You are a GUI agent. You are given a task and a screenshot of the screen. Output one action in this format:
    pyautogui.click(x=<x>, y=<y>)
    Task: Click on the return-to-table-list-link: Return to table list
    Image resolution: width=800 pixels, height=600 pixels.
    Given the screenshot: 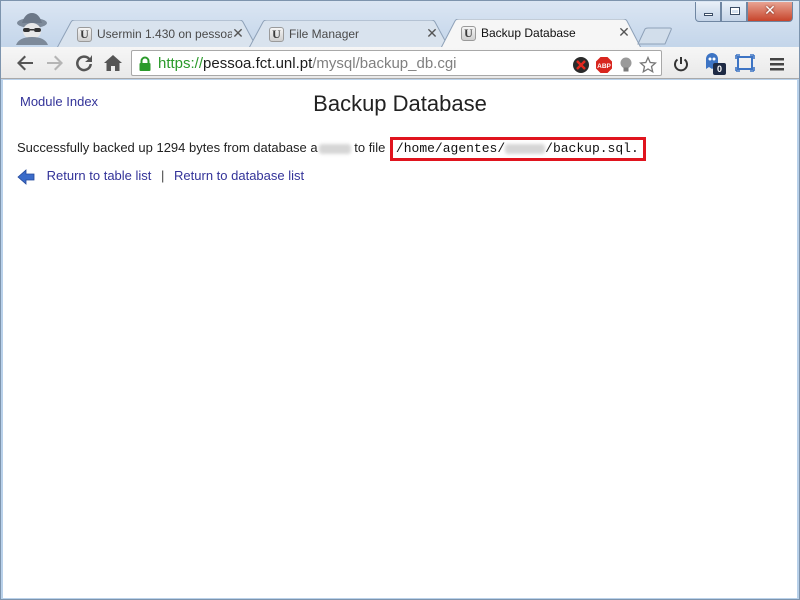 What is the action you would take?
    pyautogui.click(x=99, y=175)
    